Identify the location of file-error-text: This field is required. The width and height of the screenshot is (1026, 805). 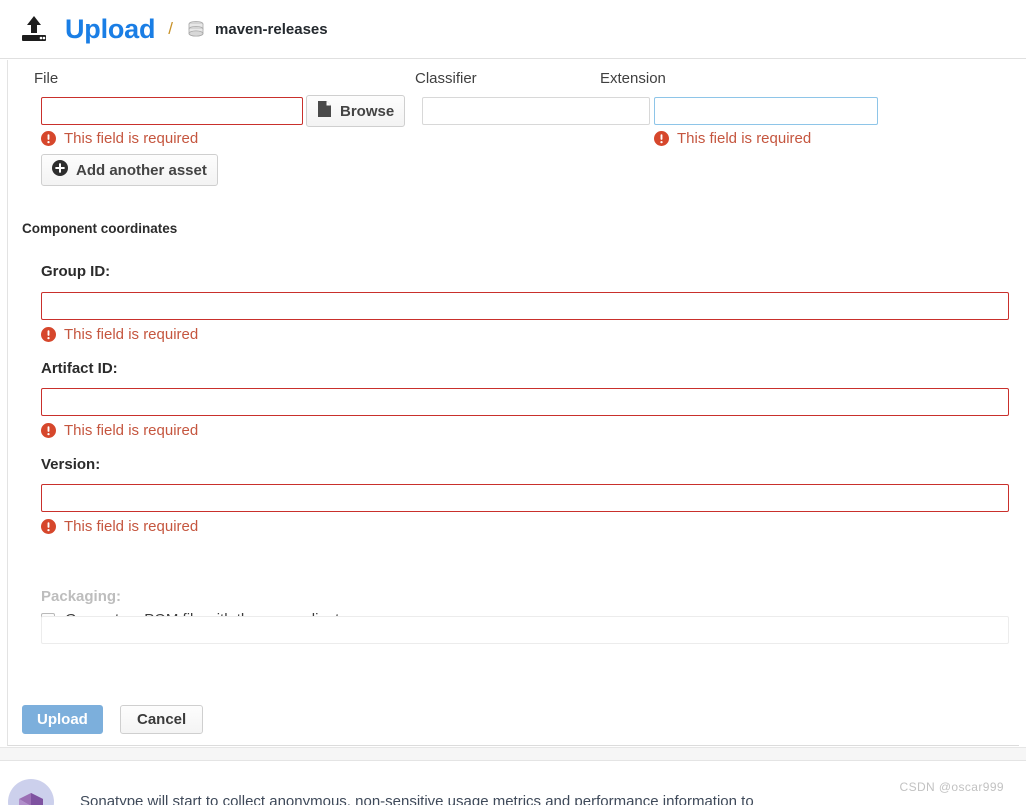
(131, 138).